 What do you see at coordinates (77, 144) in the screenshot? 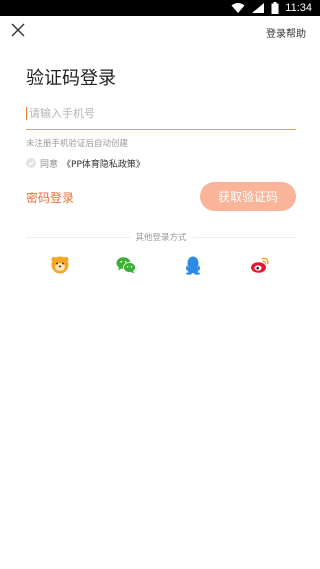
I see `auto-create-hint: 未注册手机验证后自动创建` at bounding box center [77, 144].